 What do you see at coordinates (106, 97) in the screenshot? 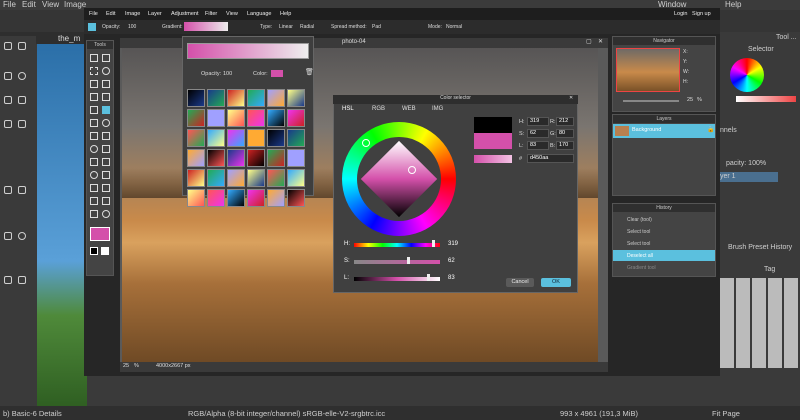
I see `eraser-icon` at bounding box center [106, 97].